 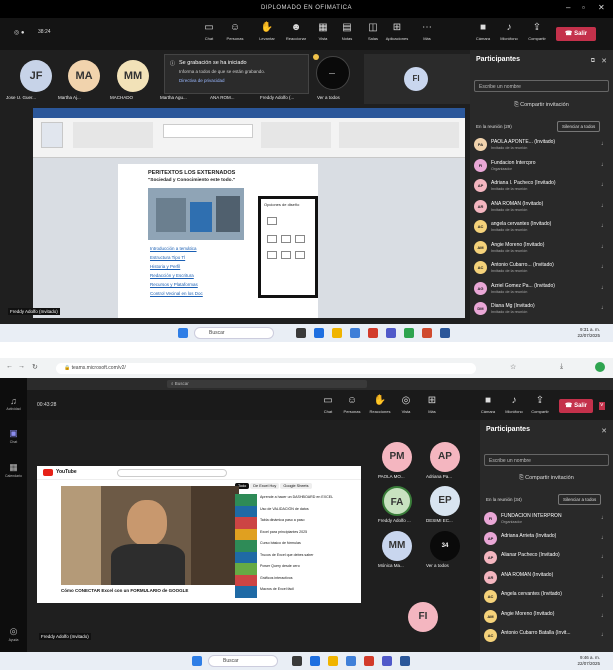 I want to click on yt-suggestion: Excel para principiantes 2025, so click(x=295, y=534).